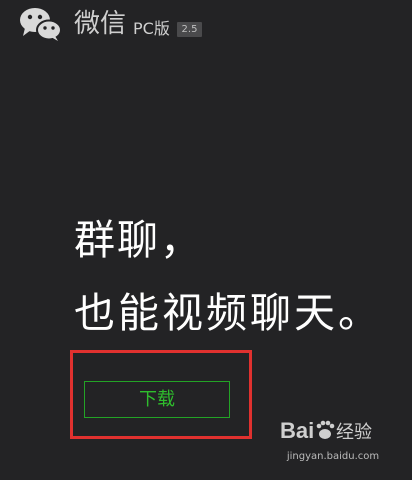  Describe the element at coordinates (151, 28) in the screenshot. I see `edition-label: PC版` at that location.